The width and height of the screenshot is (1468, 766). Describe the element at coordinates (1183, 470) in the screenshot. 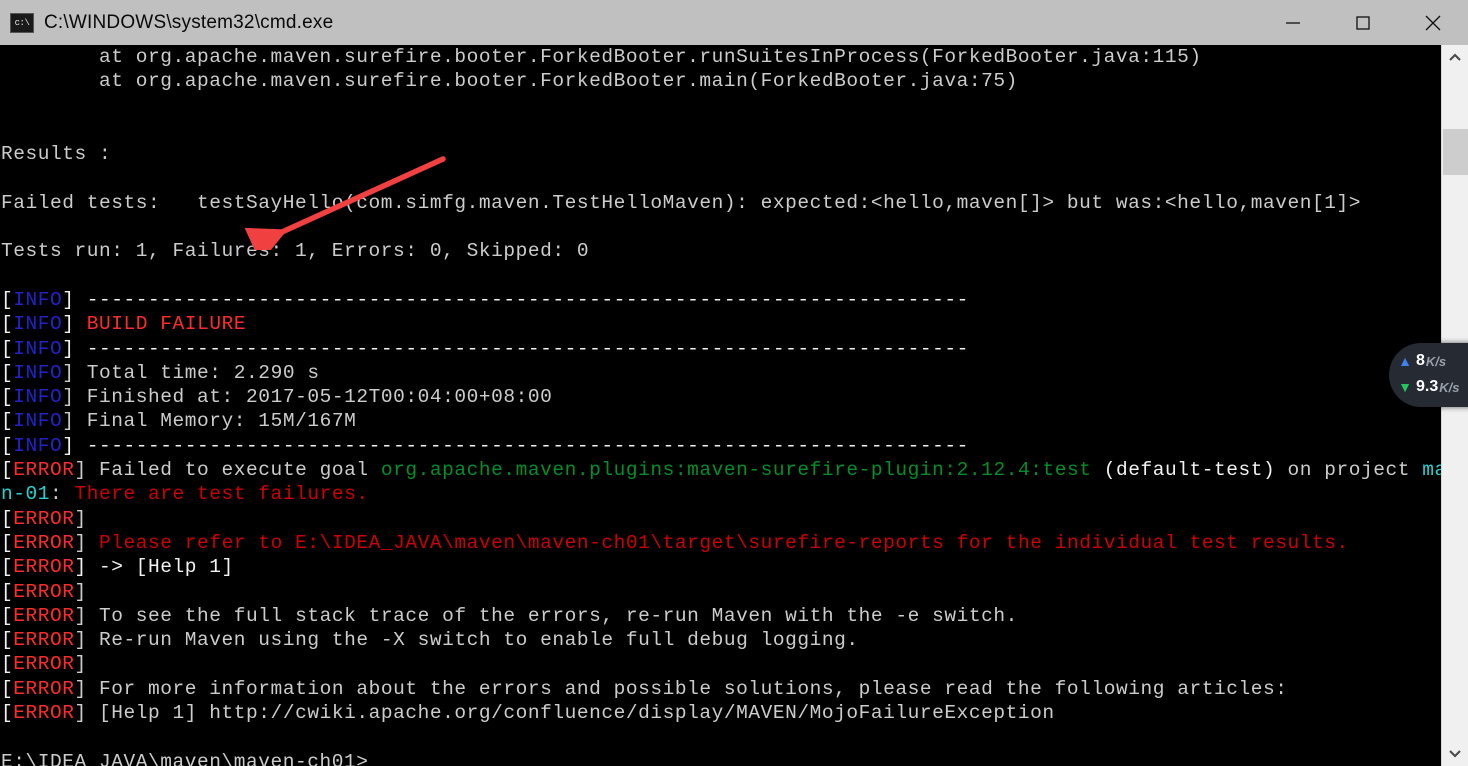

I see `console-text: (default-test)` at that location.